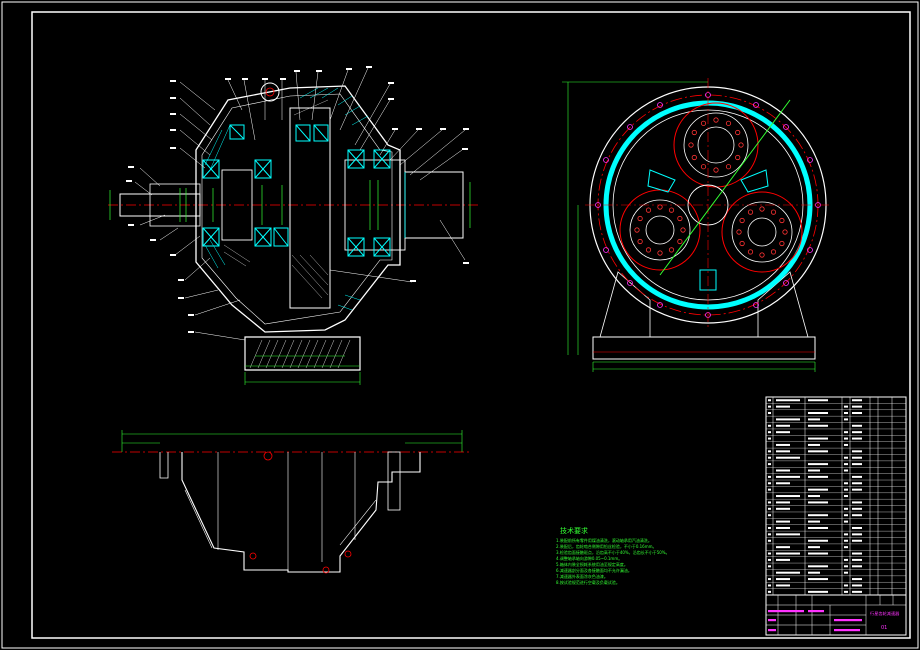  What do you see at coordinates (613, 552) in the screenshot?
I see `tech-note-3: 3.检验齿面接触斑点，沿齿高不小于40%，沿齿长不小于50%。` at bounding box center [613, 552].